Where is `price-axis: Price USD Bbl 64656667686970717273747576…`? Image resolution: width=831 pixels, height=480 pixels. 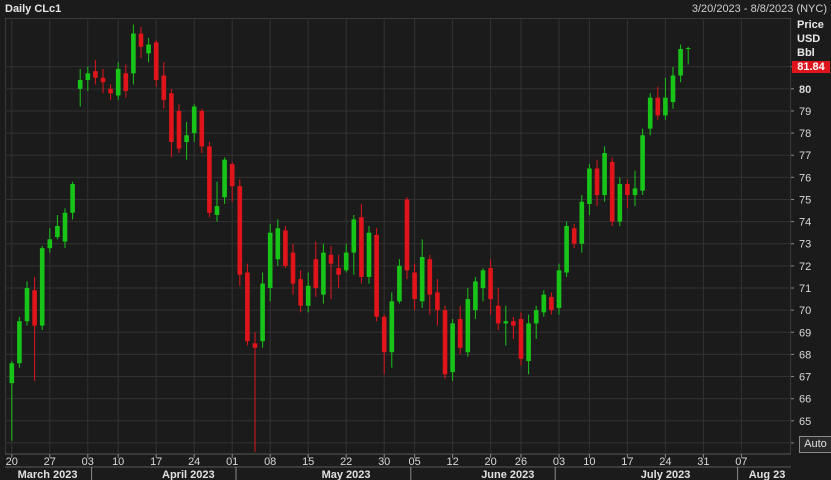 price-axis: Price USD Bbl 64656667686970717273747576… is located at coordinates (811, 236).